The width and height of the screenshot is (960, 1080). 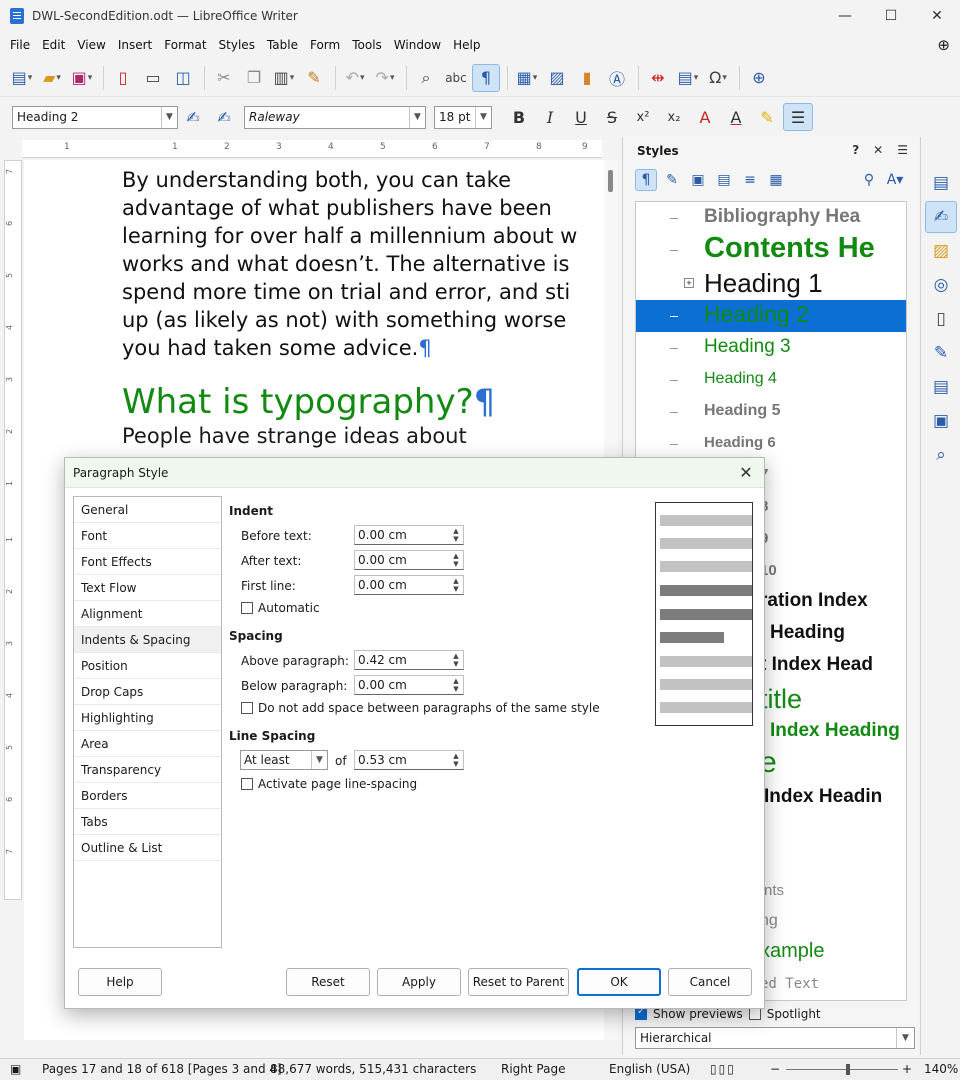 I want to click on page-count: Pages 17 and 18 of 618 [Pages 3 and 4], so click(x=162, y=1069).